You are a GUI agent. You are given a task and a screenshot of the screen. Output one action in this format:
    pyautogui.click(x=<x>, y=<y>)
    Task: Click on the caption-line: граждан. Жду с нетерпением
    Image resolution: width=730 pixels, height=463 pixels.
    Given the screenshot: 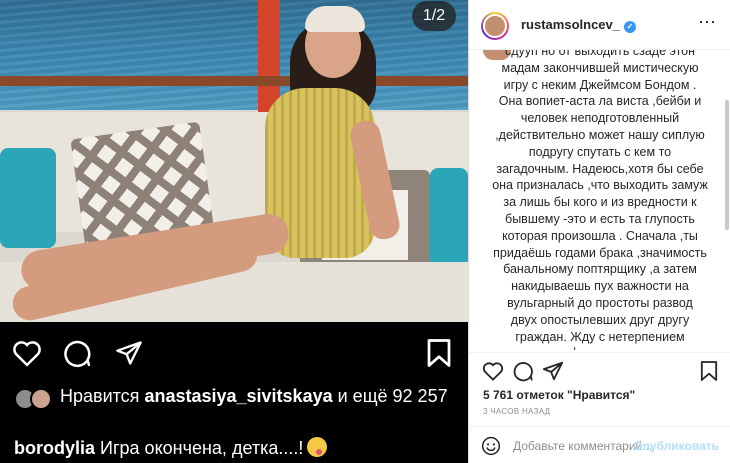 What is the action you would take?
    pyautogui.click(x=600, y=336)
    